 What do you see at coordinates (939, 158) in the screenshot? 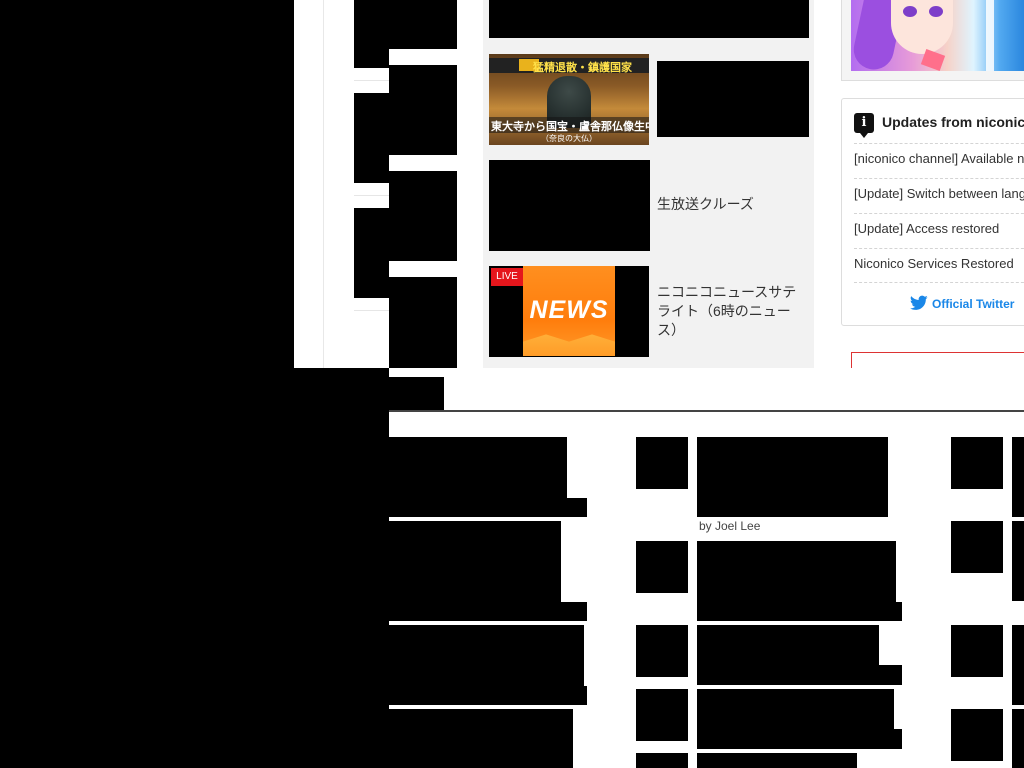
I see `update-item: [niconico channel] Available n` at bounding box center [939, 158].